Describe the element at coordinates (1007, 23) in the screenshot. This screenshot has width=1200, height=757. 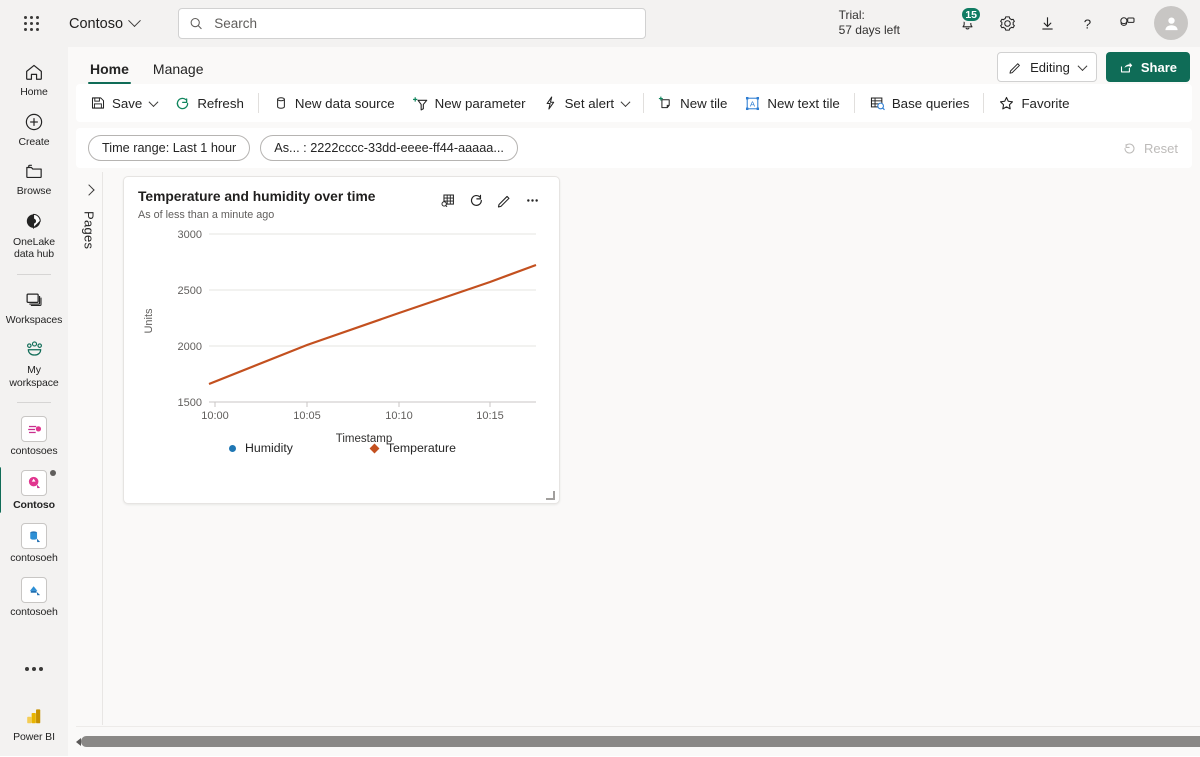
I see `settings-button` at that location.